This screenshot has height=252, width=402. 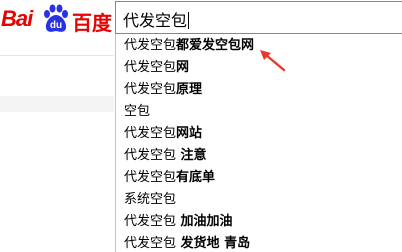 What do you see at coordinates (273, 61) in the screenshot?
I see `red-arrow-icon` at bounding box center [273, 61].